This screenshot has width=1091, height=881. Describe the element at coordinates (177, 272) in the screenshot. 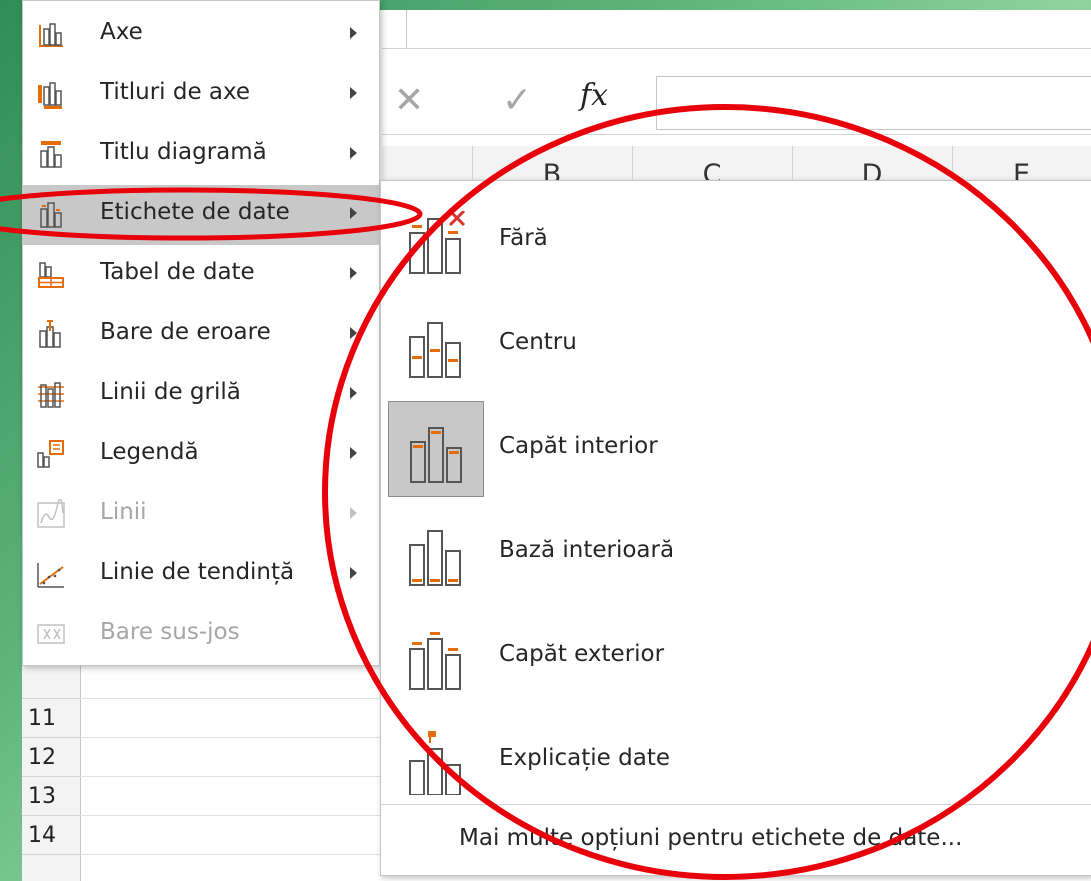

I see `menu-item-label: Tabel de date` at that location.